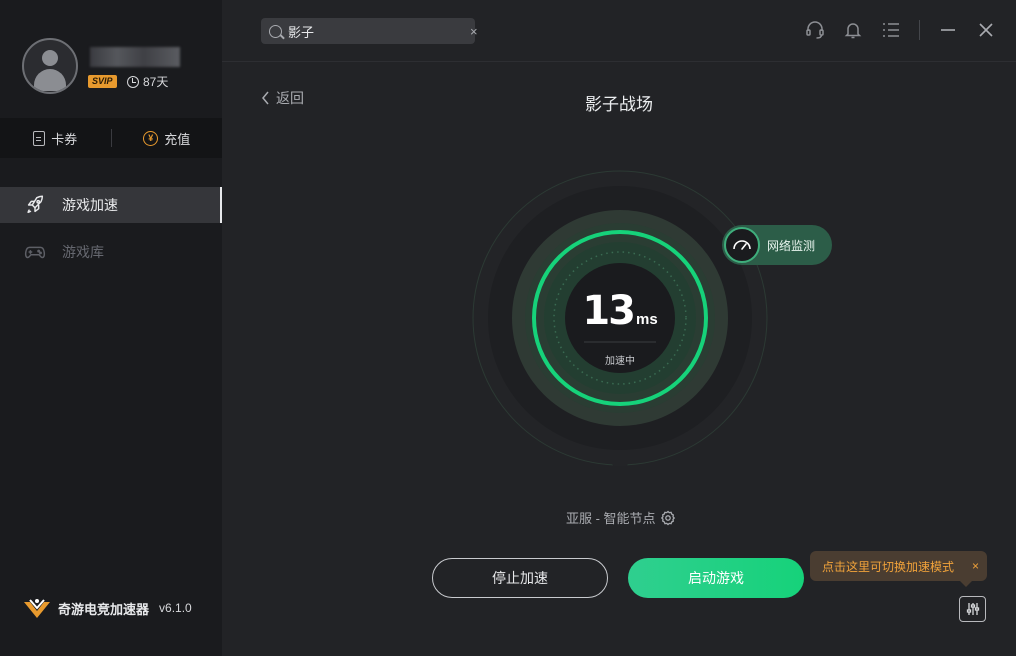 The image size is (1016, 656). Describe the element at coordinates (39, 138) in the screenshot. I see `coupon-icon` at that location.